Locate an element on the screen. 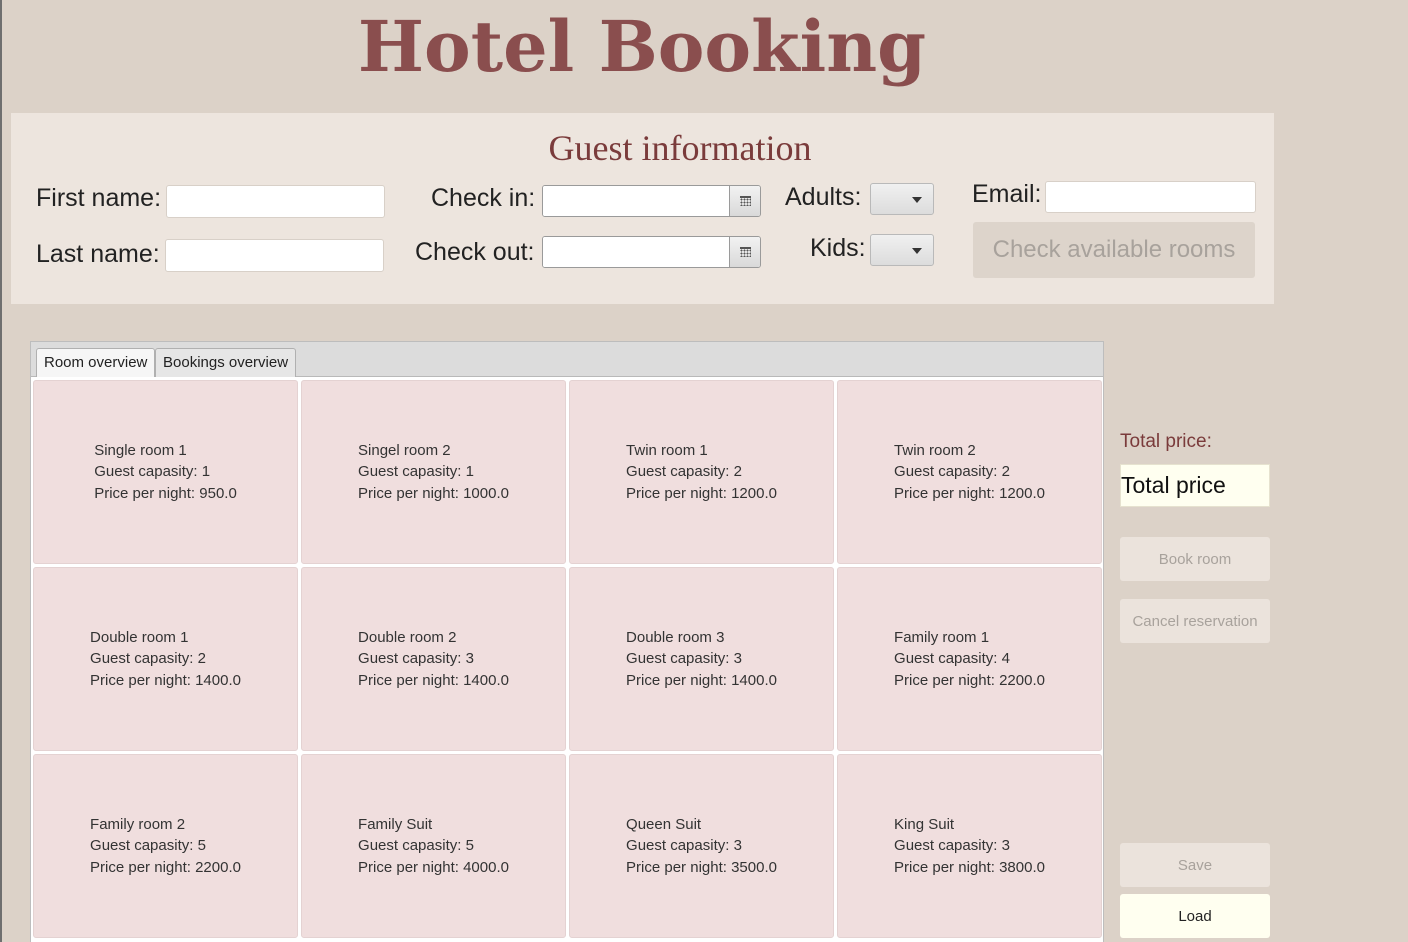 Image resolution: width=1408 pixels, height=942 pixels. room-name: Double room 2 is located at coordinates (407, 637).